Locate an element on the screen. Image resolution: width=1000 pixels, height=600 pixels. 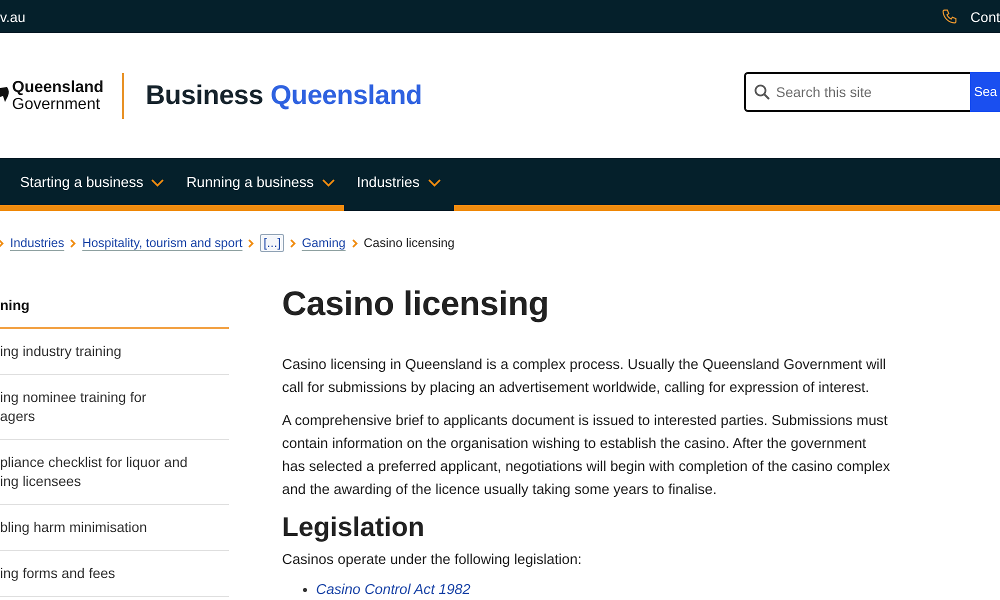
breadcrumb-link: Gaming is located at coordinates (324, 243).